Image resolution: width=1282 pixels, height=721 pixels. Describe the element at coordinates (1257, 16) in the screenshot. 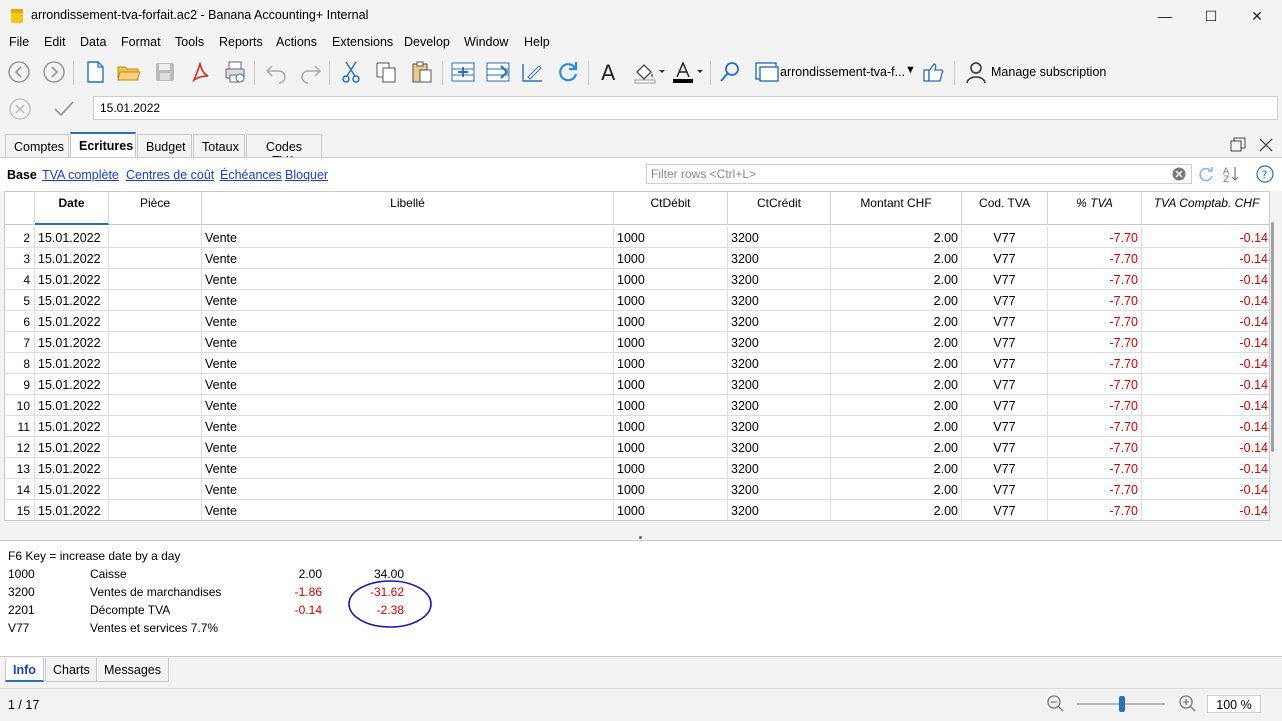

I see `close-button: ✕` at that location.